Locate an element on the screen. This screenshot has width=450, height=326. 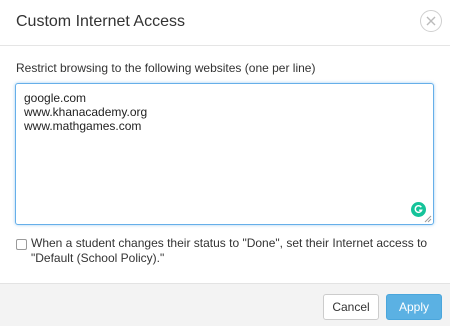
close-icon is located at coordinates (431, 21).